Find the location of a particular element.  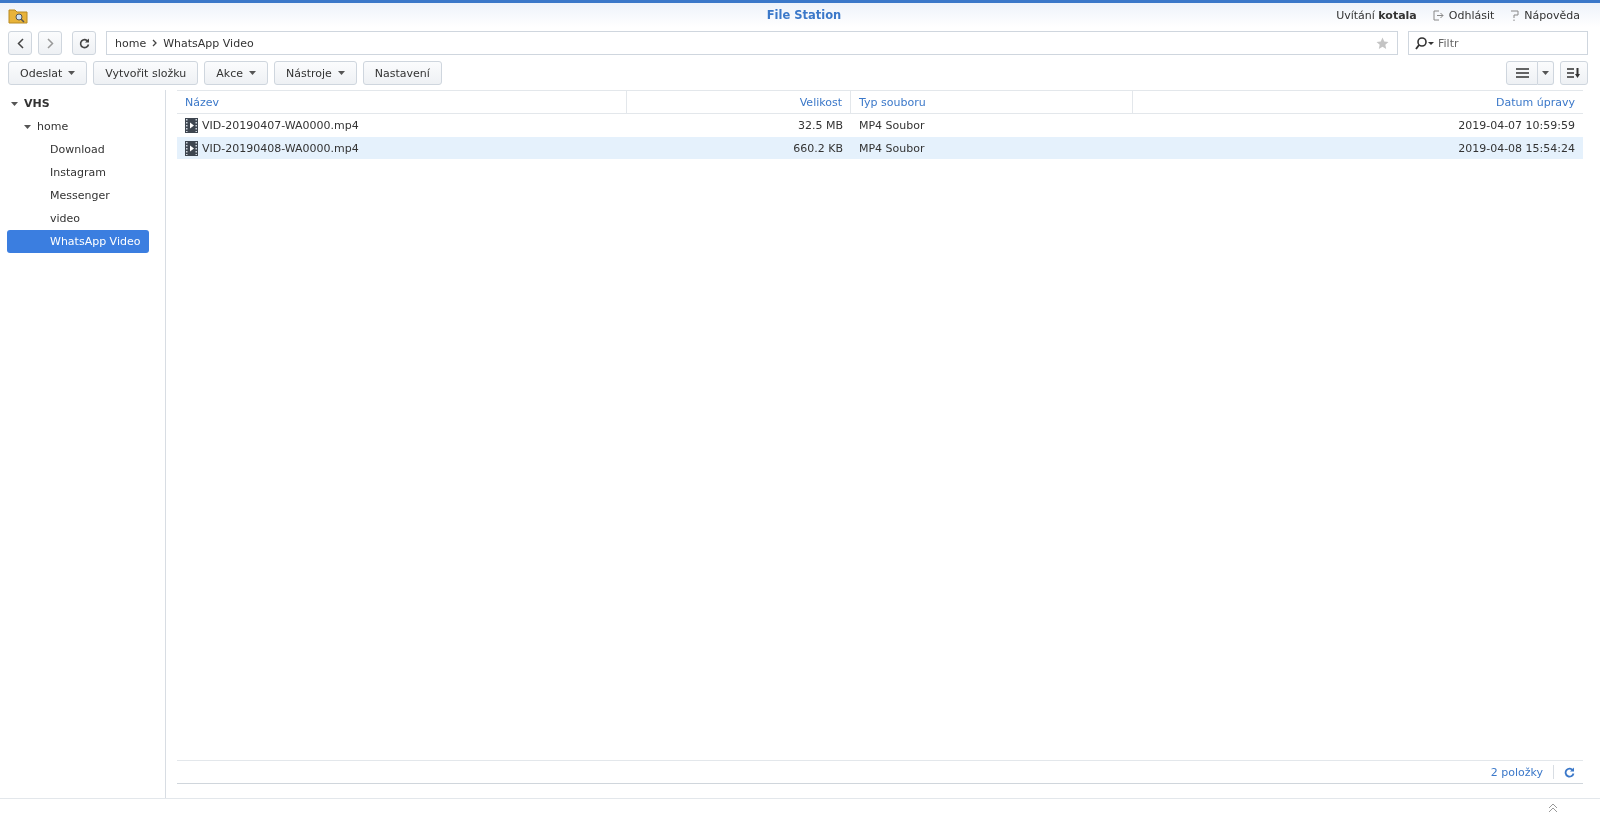

caret-icon is located at coordinates (1545, 73).